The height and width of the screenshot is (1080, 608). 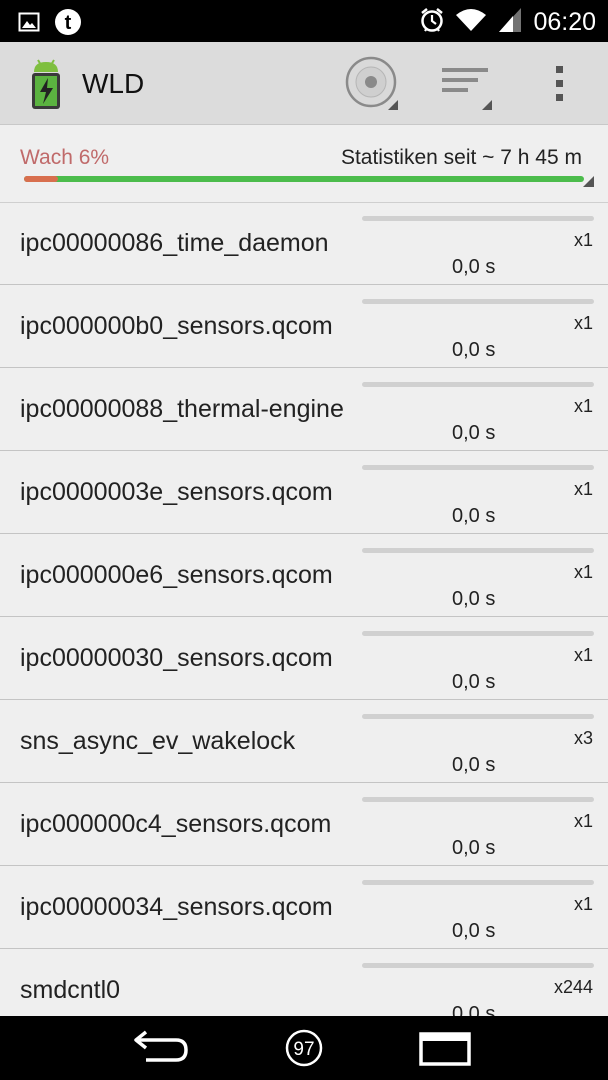 I want to click on list-item: sns_async_ev_wakelock x3 0,0 s, so click(x=304, y=741).